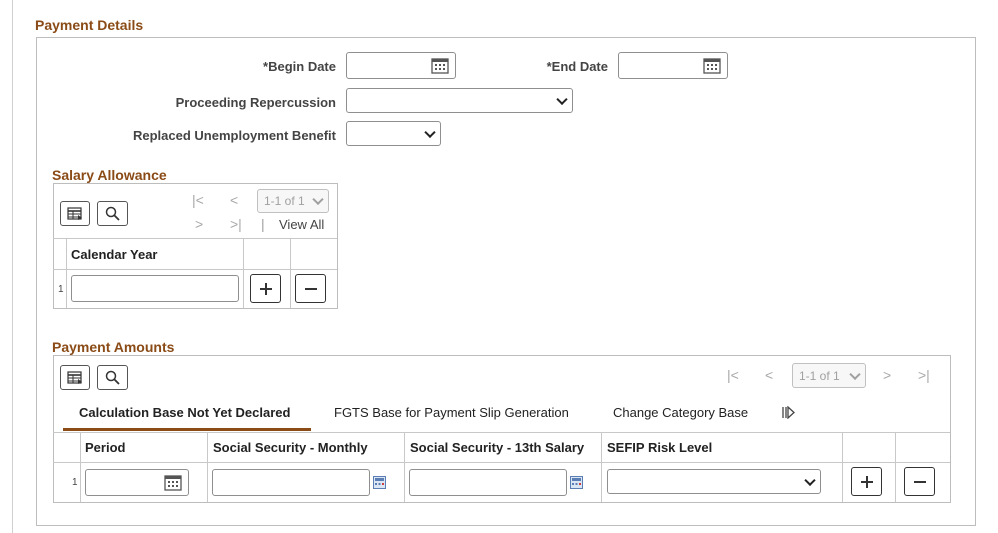 The image size is (998, 533). Describe the element at coordinates (451, 412) in the screenshot. I see `tab-fgts-base: FGTS Base for Payment Slip Generation` at that location.